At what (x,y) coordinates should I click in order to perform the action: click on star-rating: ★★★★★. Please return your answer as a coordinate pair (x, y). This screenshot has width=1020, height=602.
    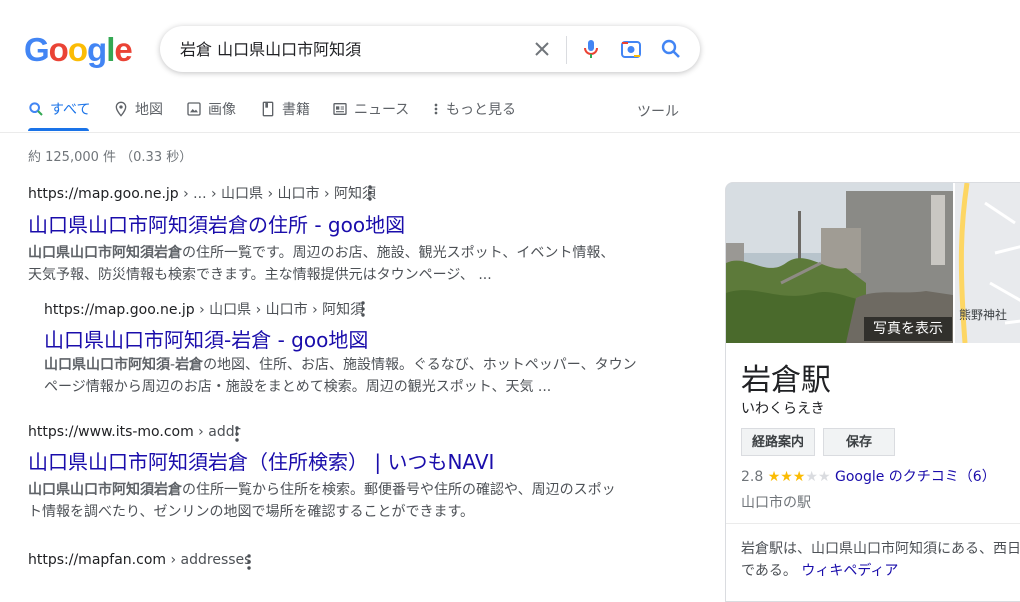
    Looking at the image, I should click on (799, 477).